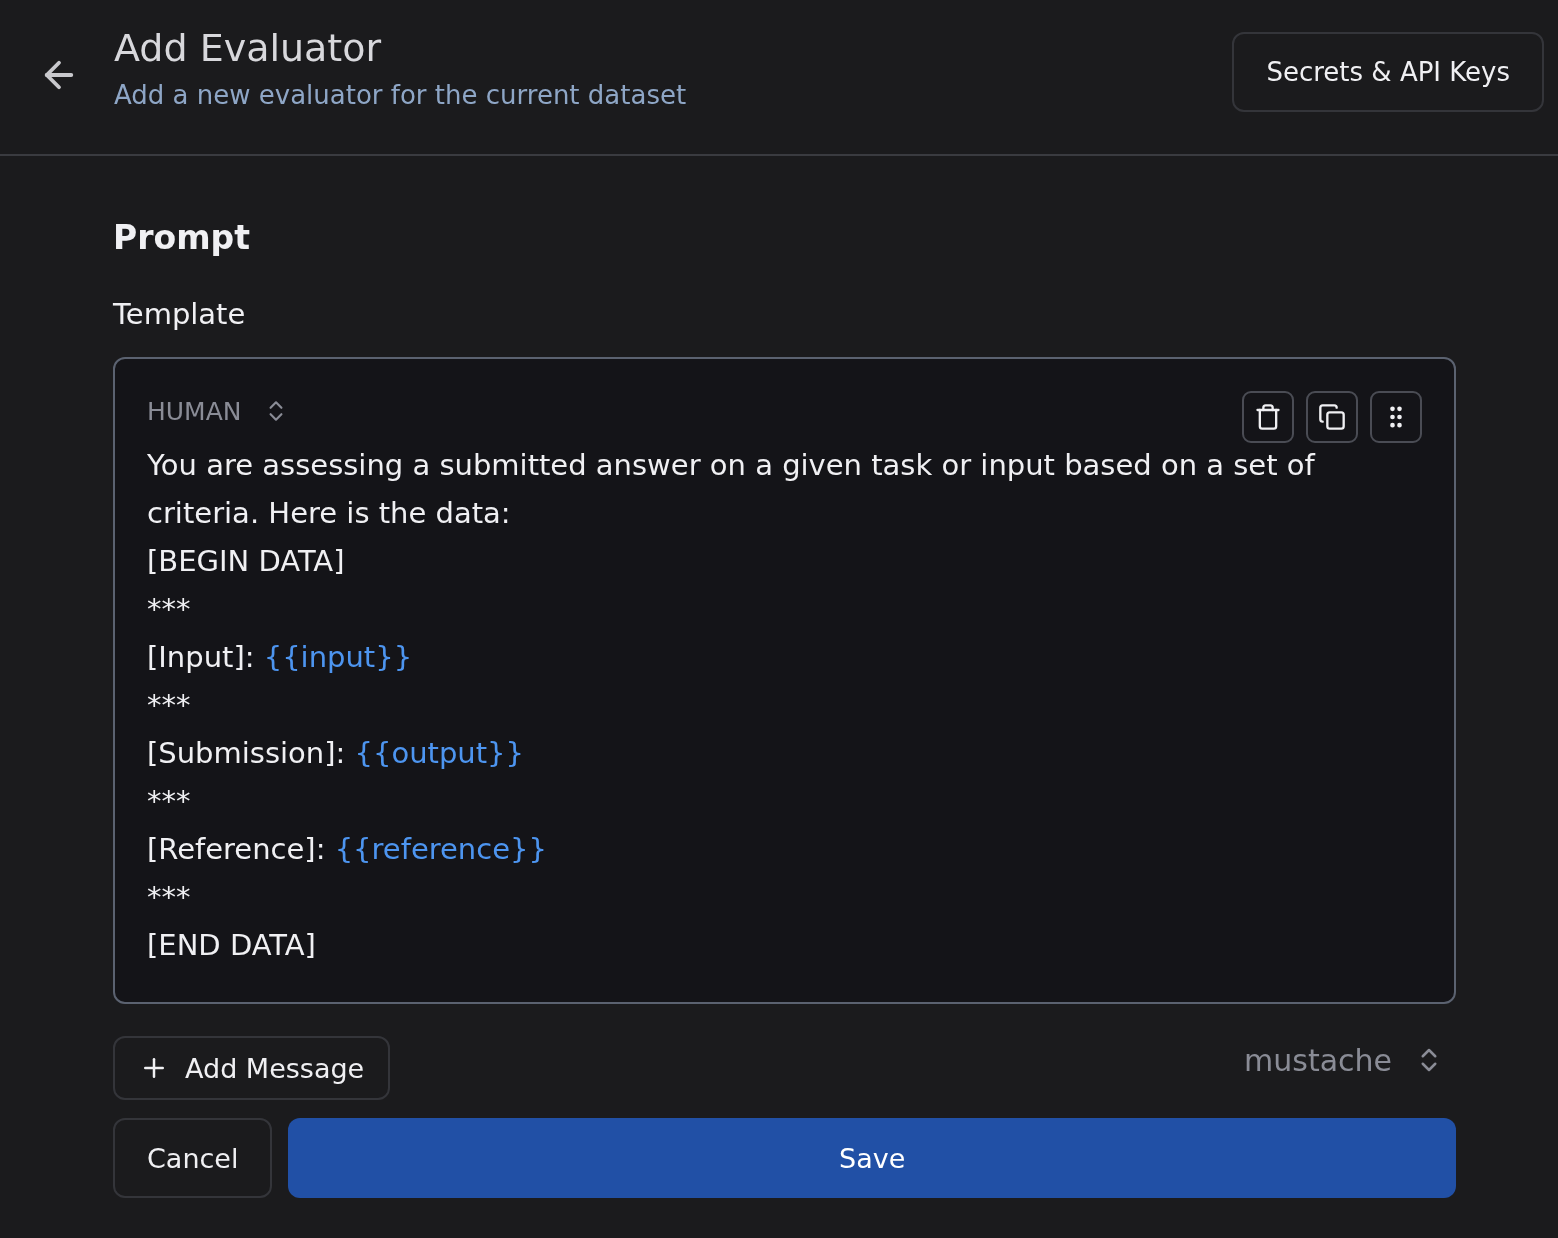 This screenshot has width=1558, height=1238. Describe the element at coordinates (218, 411) in the screenshot. I see `role-select: HUMAN` at that location.